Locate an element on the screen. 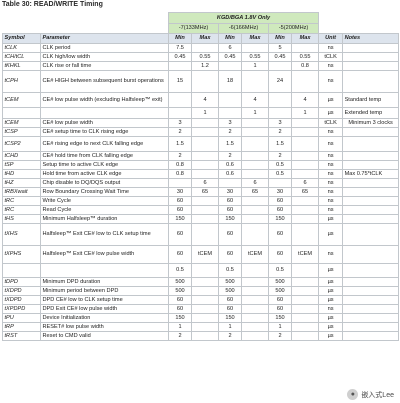 The height and width of the screenshot is (403, 400). symbol-cell is located at coordinates (21, 270).